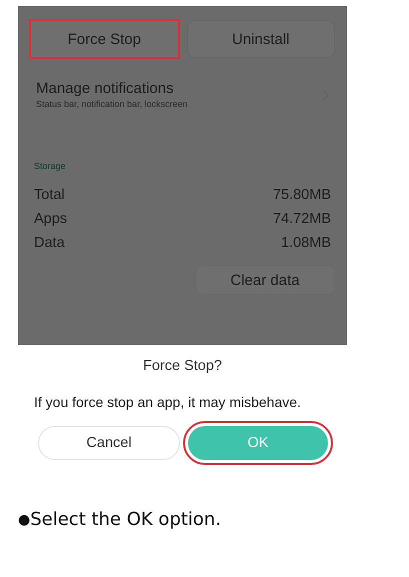  What do you see at coordinates (50, 166) in the screenshot?
I see `section-heading: Storage` at bounding box center [50, 166].